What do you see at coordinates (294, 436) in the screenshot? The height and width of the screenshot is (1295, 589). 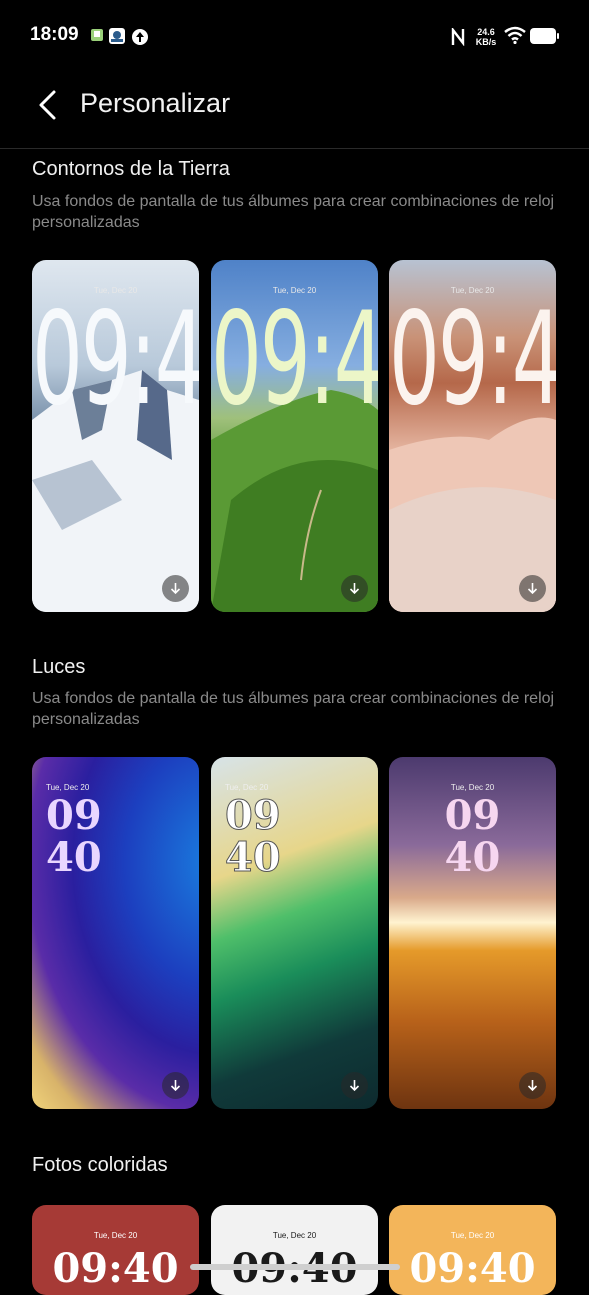 I see `wallpaper-card-green-hills: Tue, Dec 20 09:40` at bounding box center [294, 436].